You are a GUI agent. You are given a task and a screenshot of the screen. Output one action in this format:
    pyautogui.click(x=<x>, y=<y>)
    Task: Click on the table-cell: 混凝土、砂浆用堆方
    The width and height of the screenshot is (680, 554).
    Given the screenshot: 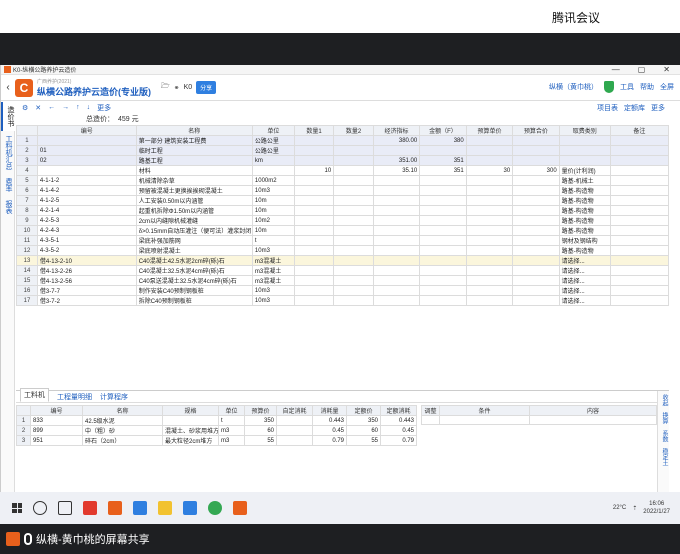 What is the action you would take?
    pyautogui.click(x=190, y=430)
    